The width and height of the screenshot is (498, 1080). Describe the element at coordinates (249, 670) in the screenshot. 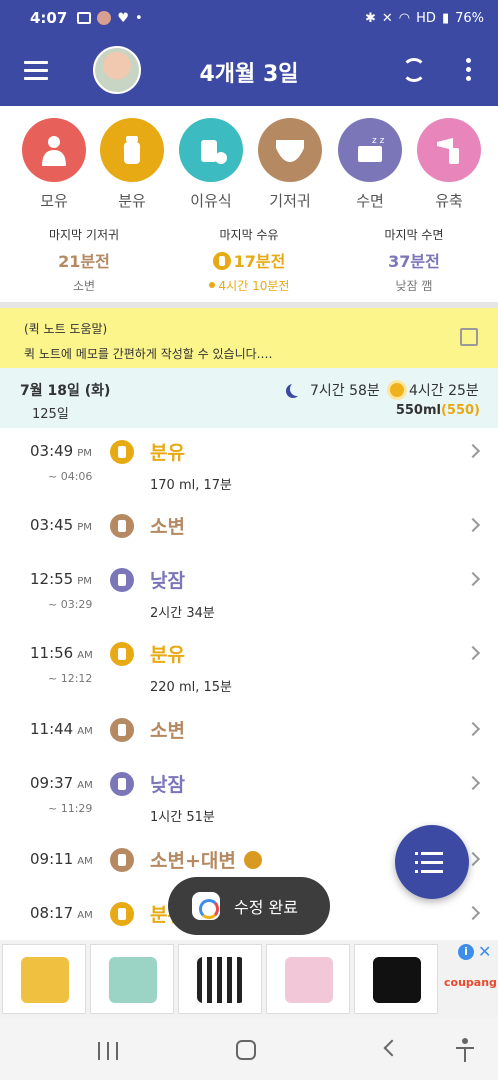

I see `timeline-row: 11:56 AM ~ 12:12 분유 220 ml, 15분` at that location.